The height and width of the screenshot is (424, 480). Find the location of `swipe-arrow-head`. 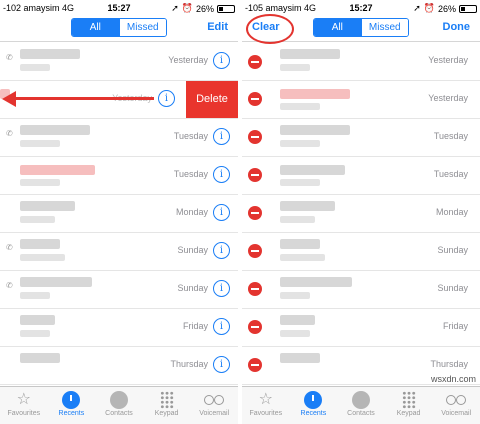

swipe-arrow-head is located at coordinates (9, 99).